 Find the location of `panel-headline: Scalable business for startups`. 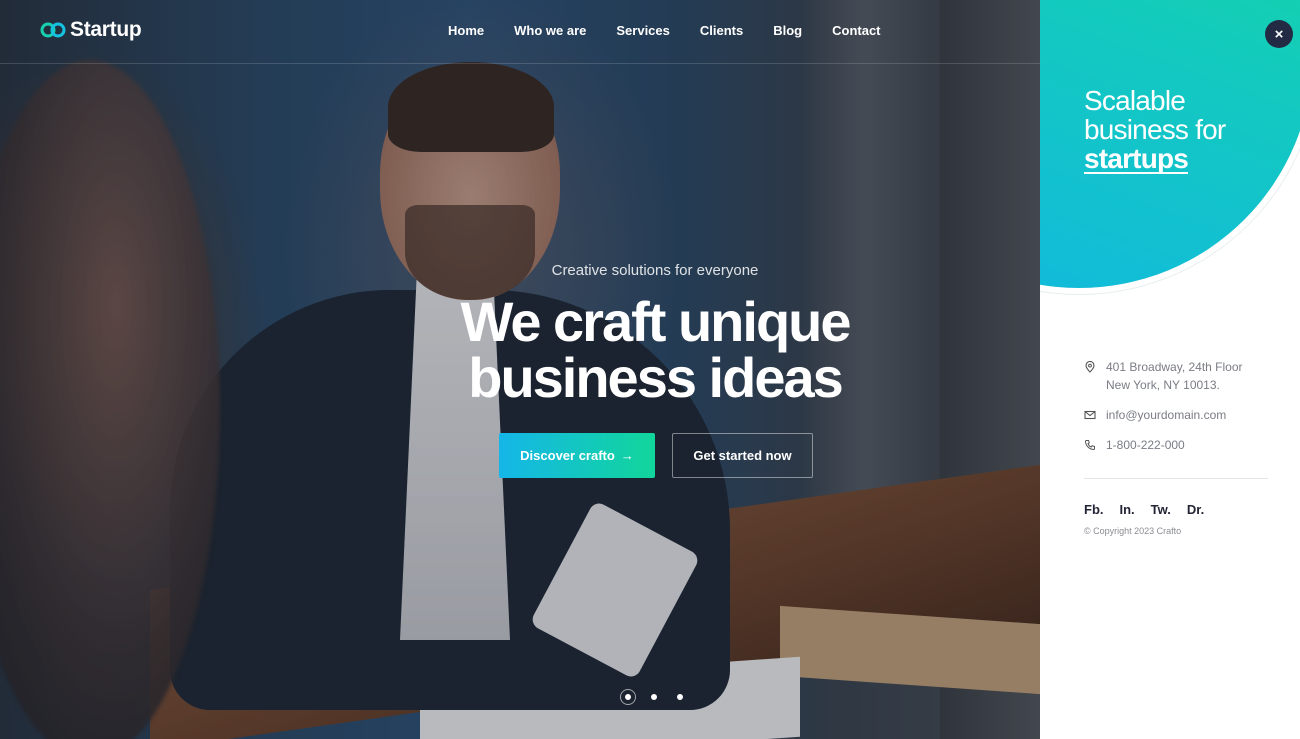

panel-headline: Scalable business for startups is located at coordinates (1155, 129).